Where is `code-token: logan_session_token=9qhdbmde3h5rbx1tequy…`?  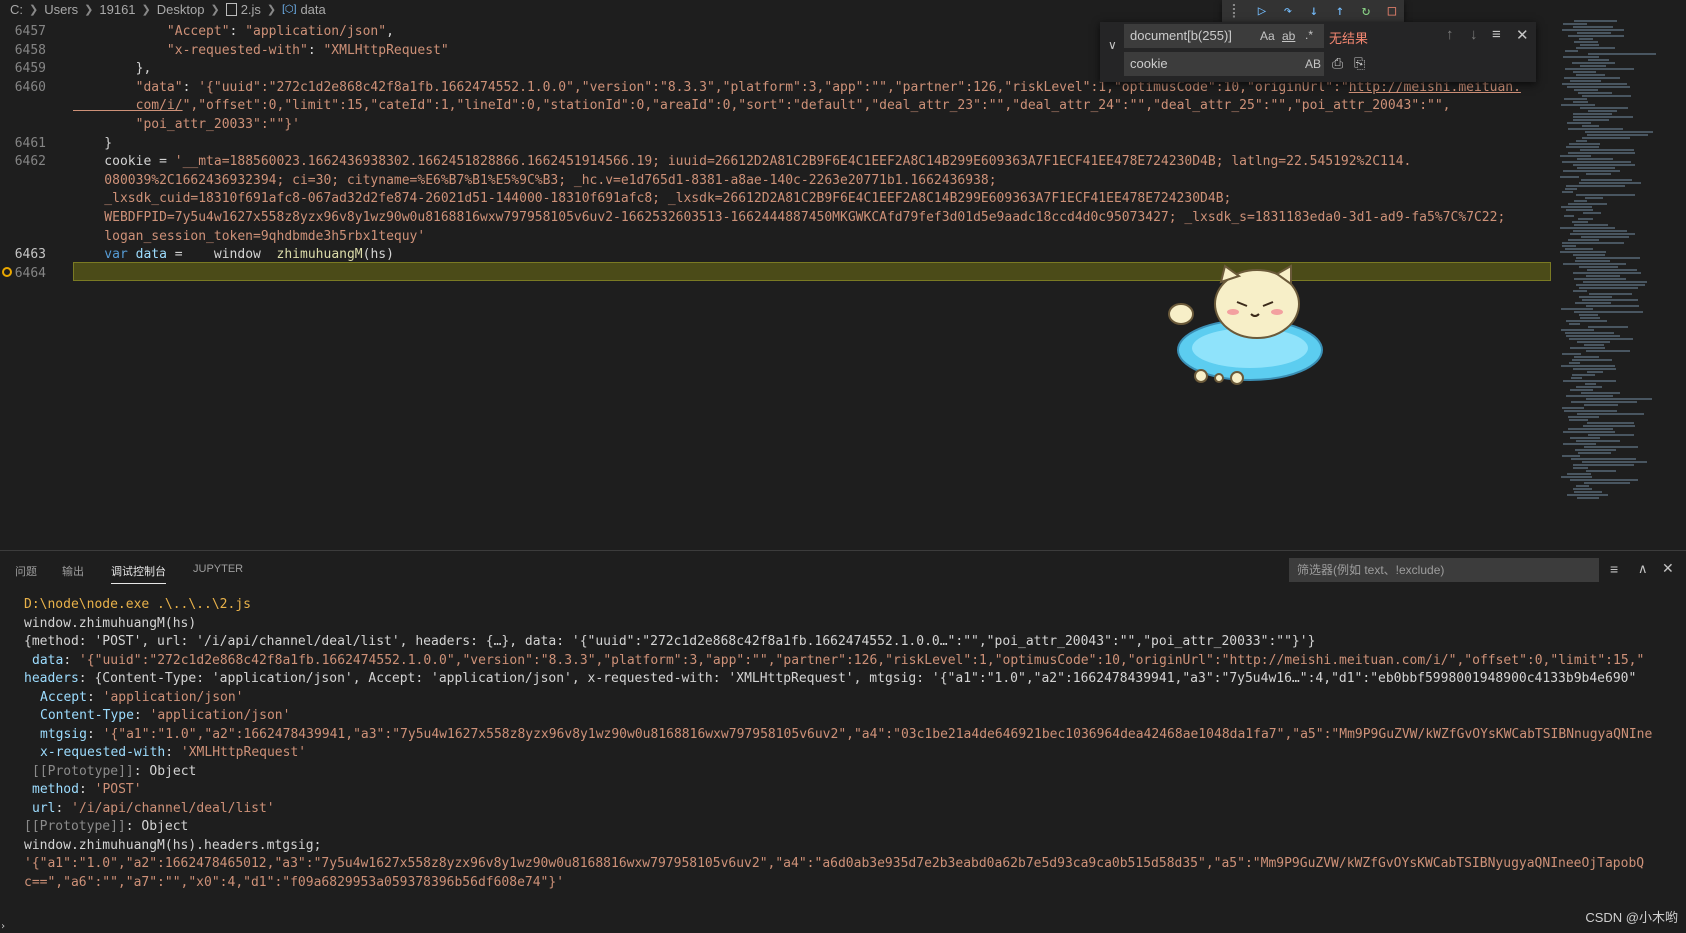
code-token: logan_session_token=9qhdbmde3h5rbx1tequy… is located at coordinates (249, 236).